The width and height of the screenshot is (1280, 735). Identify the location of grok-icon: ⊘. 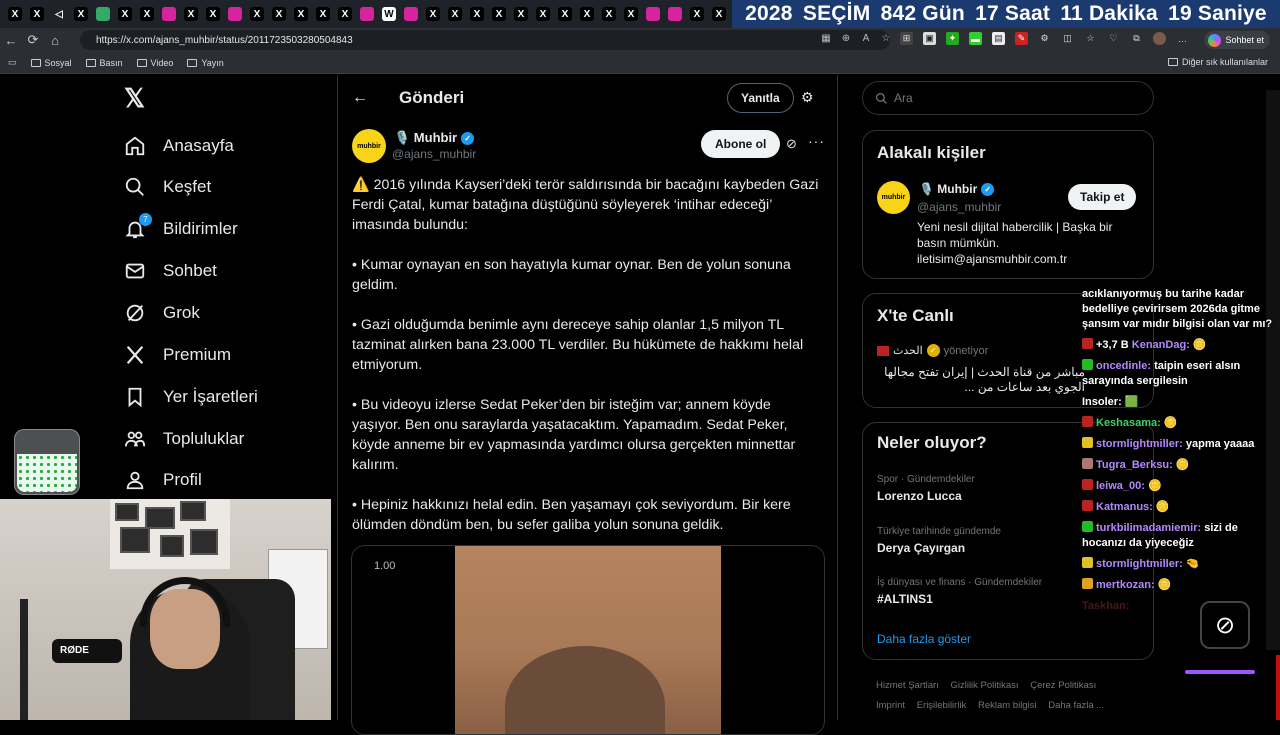
(793, 143).